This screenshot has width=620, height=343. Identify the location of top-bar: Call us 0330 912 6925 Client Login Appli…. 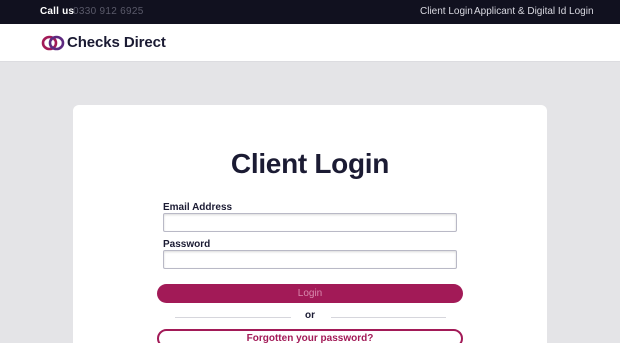
(310, 12).